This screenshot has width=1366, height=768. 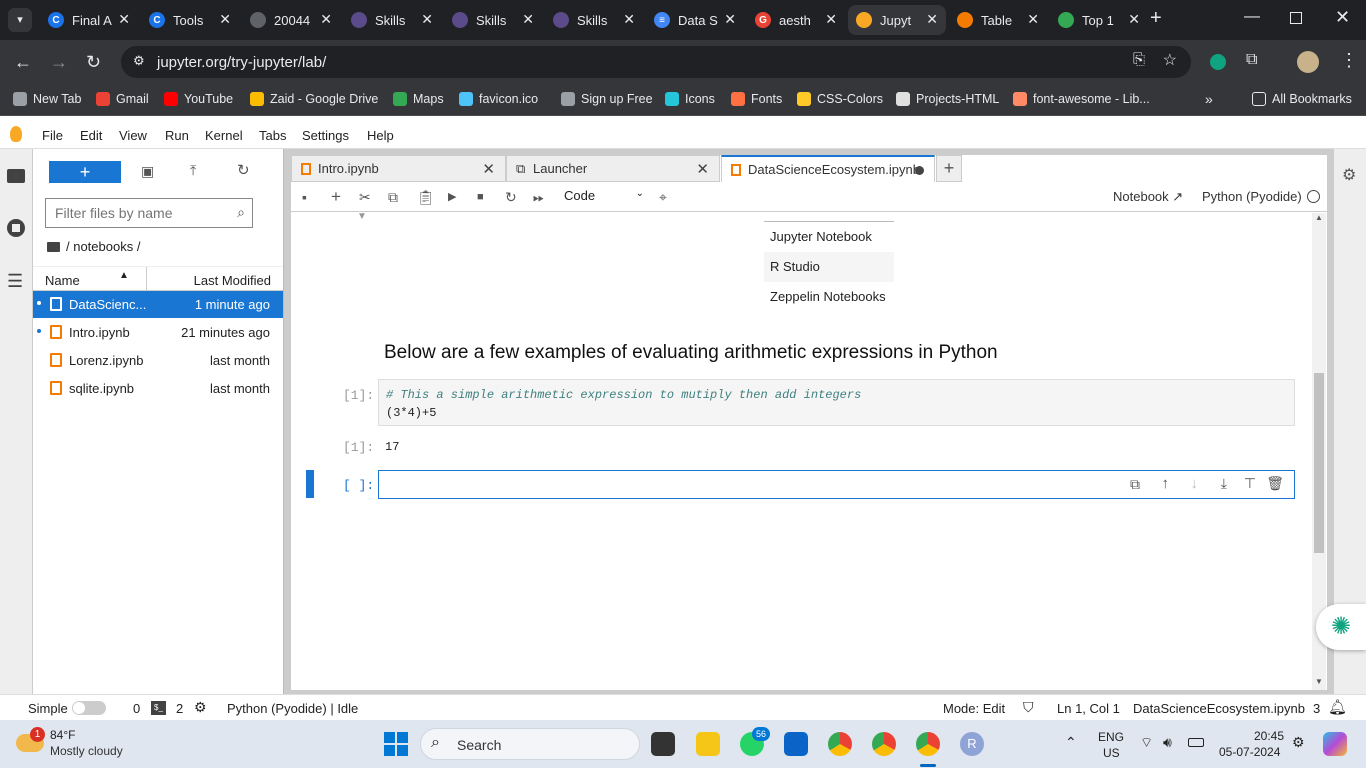 I want to click on forward-icon: →, so click(x=59, y=62).